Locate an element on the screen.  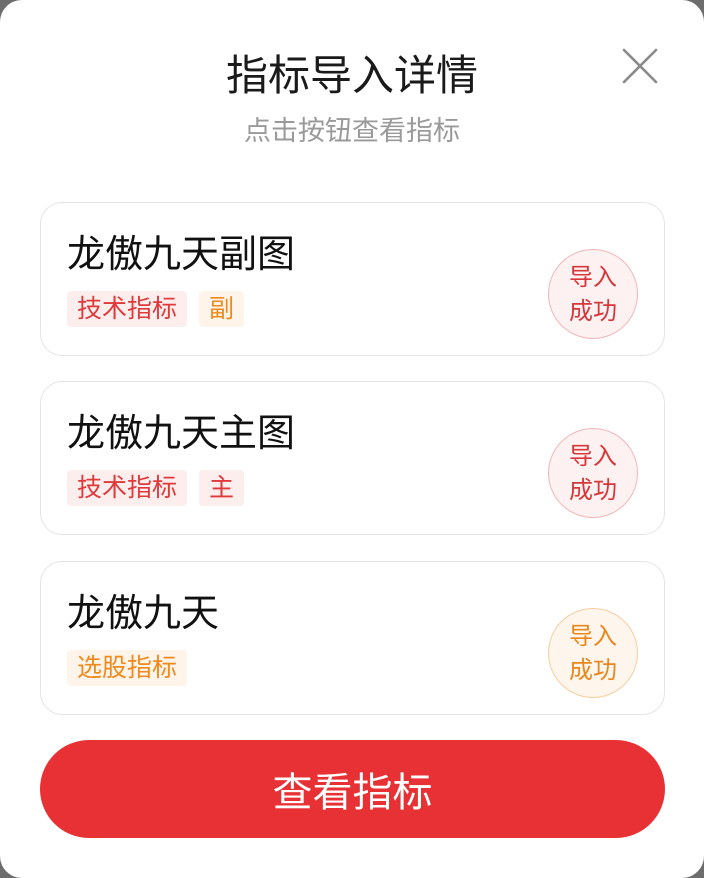
indicator-tag: 选股指标 is located at coordinates (127, 668).